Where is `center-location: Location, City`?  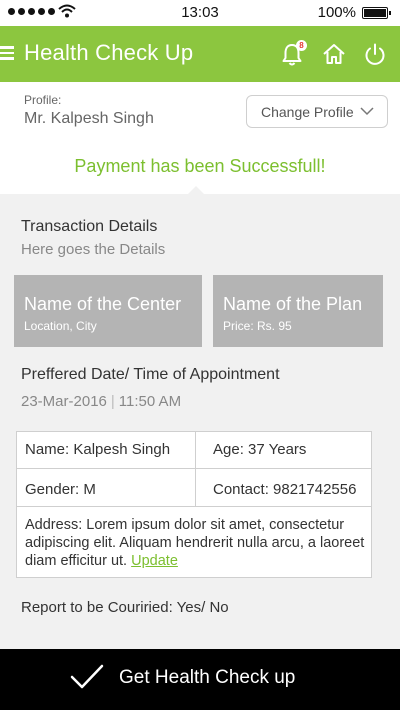 center-location: Location, City is located at coordinates (60, 326).